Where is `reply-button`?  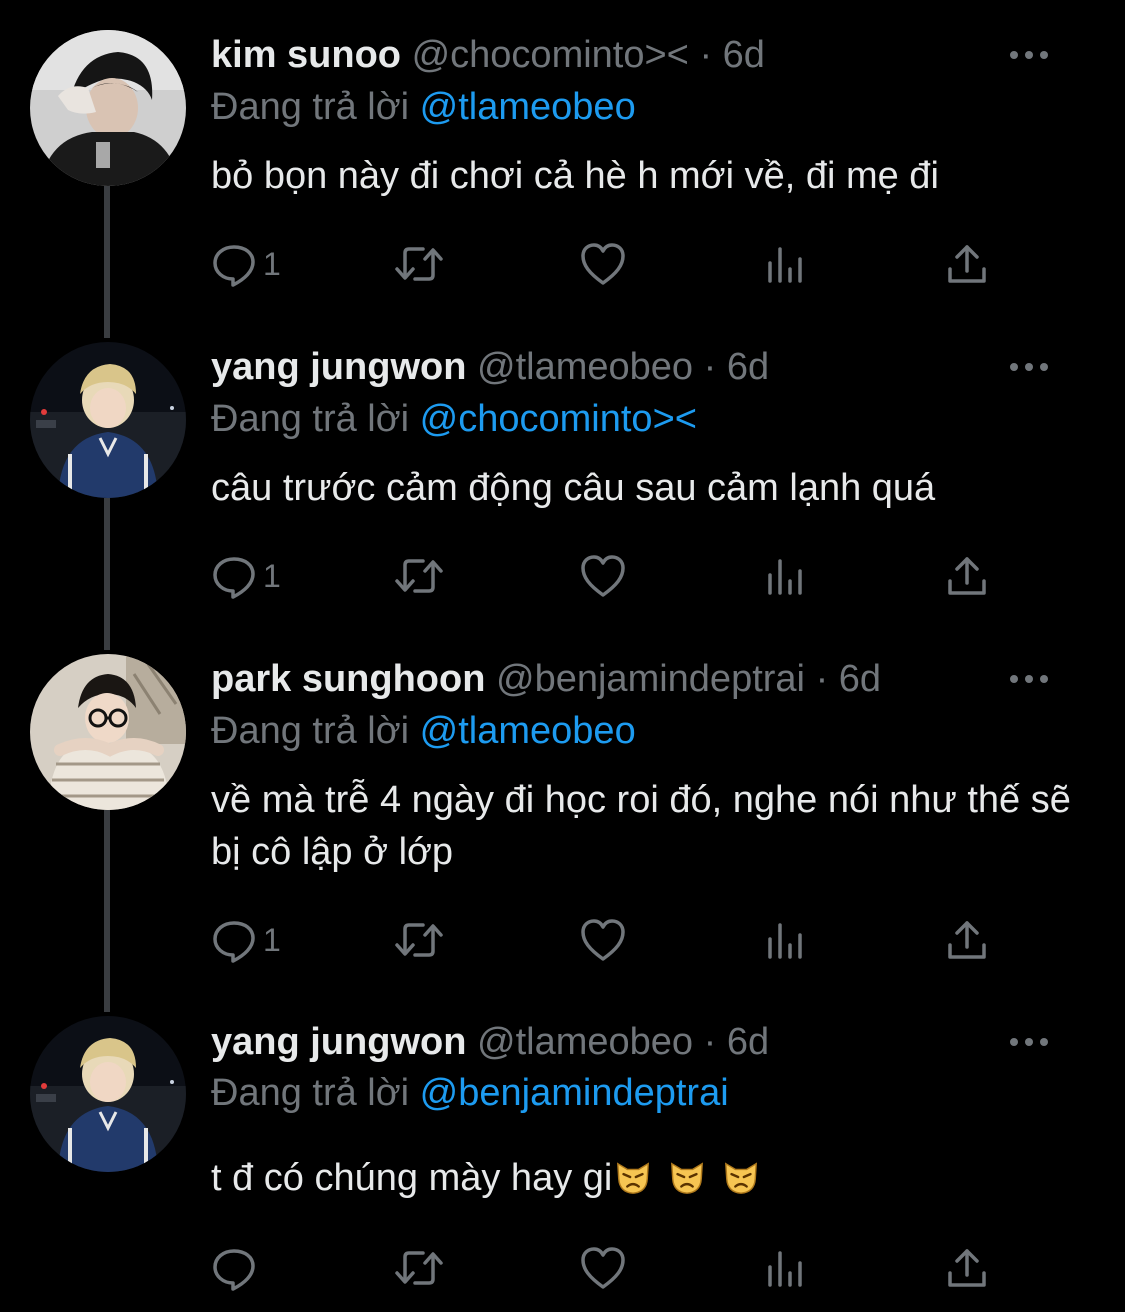 reply-button is located at coordinates (237, 1268).